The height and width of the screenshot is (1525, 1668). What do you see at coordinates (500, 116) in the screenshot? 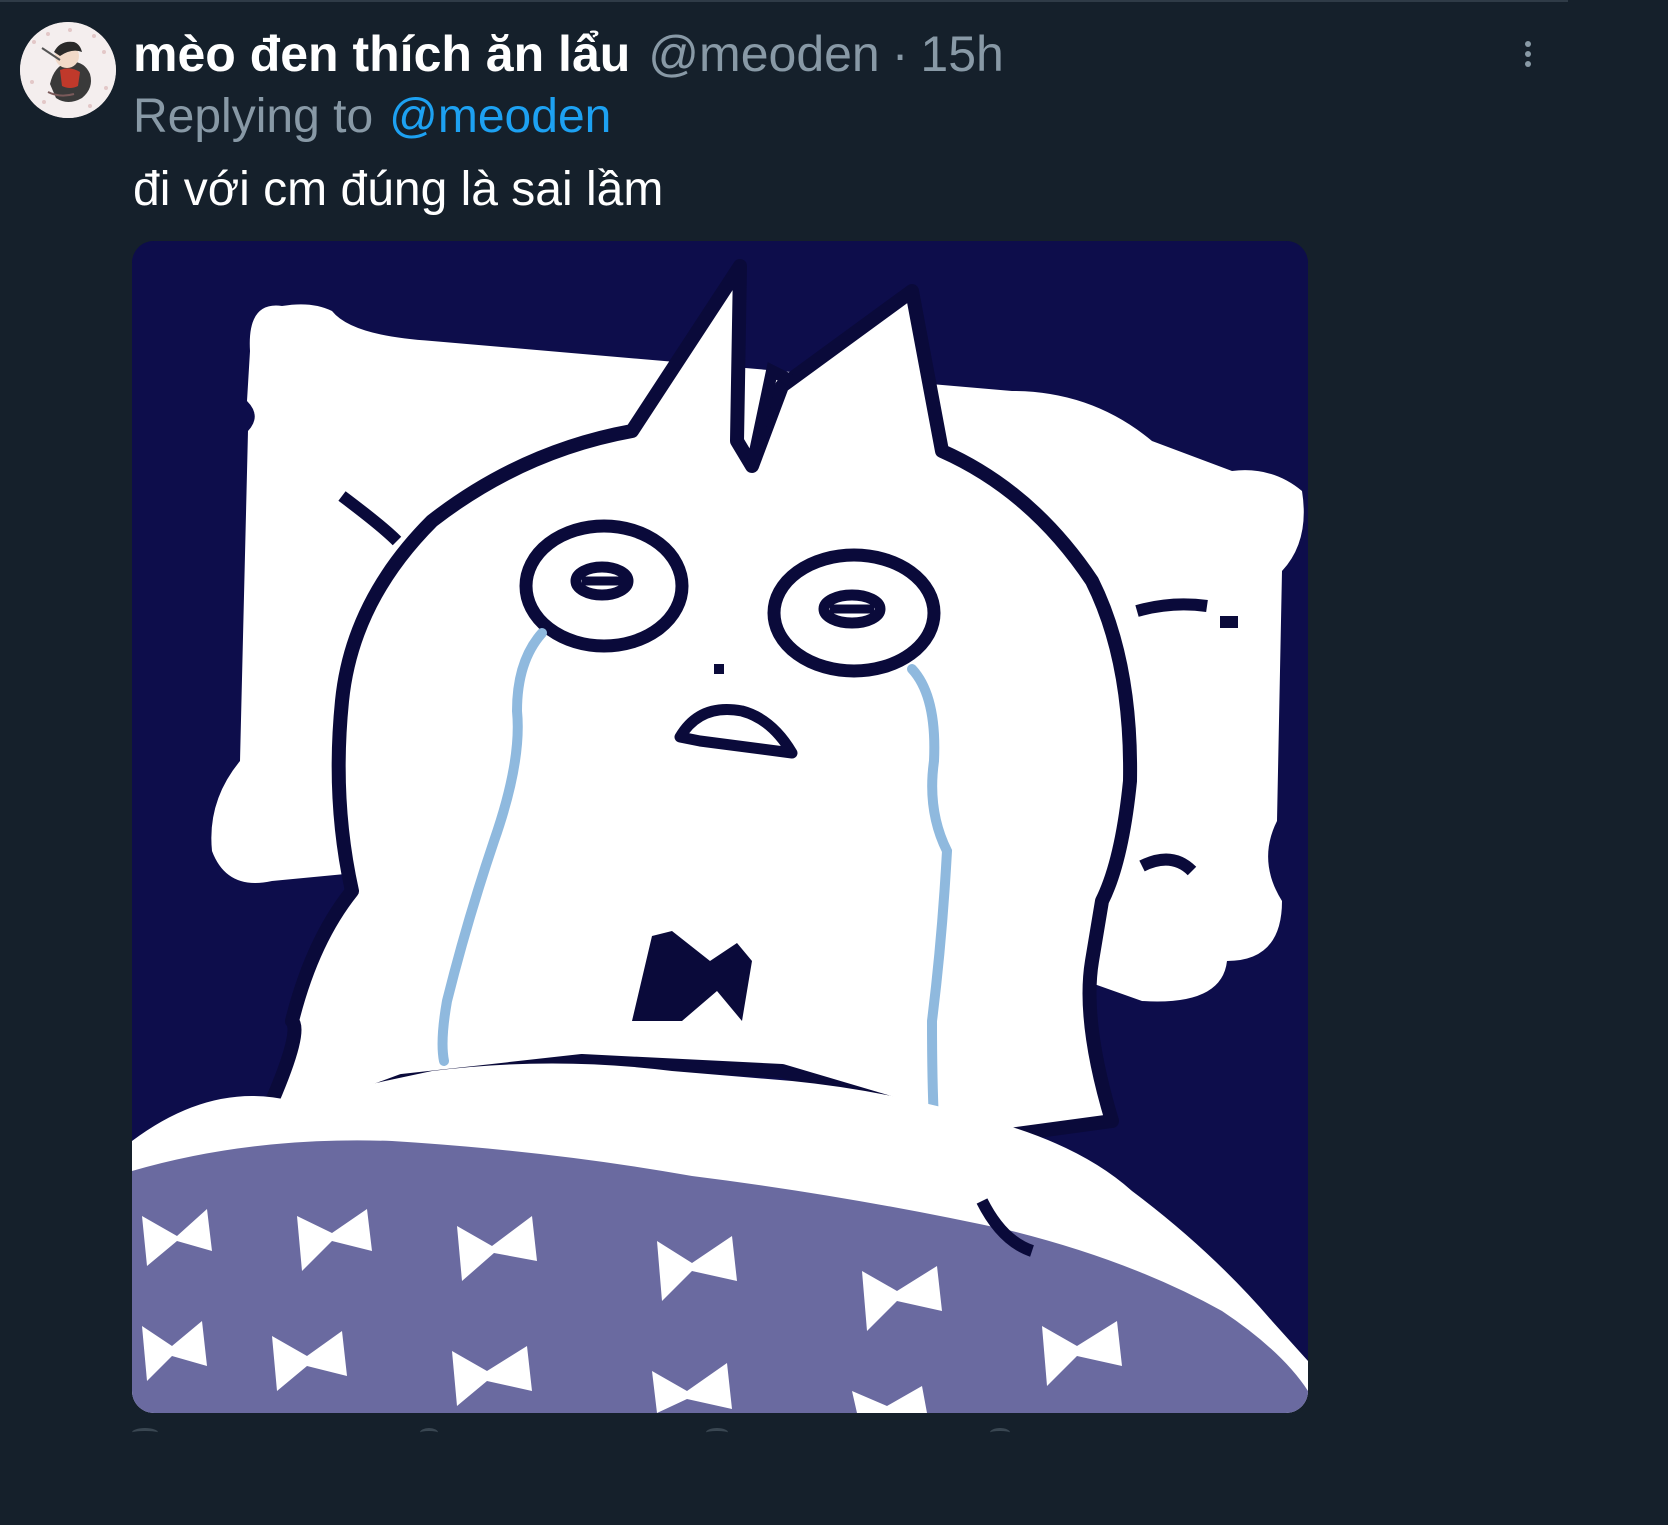
I see `replying-to-mention-link: @meoden` at bounding box center [500, 116].